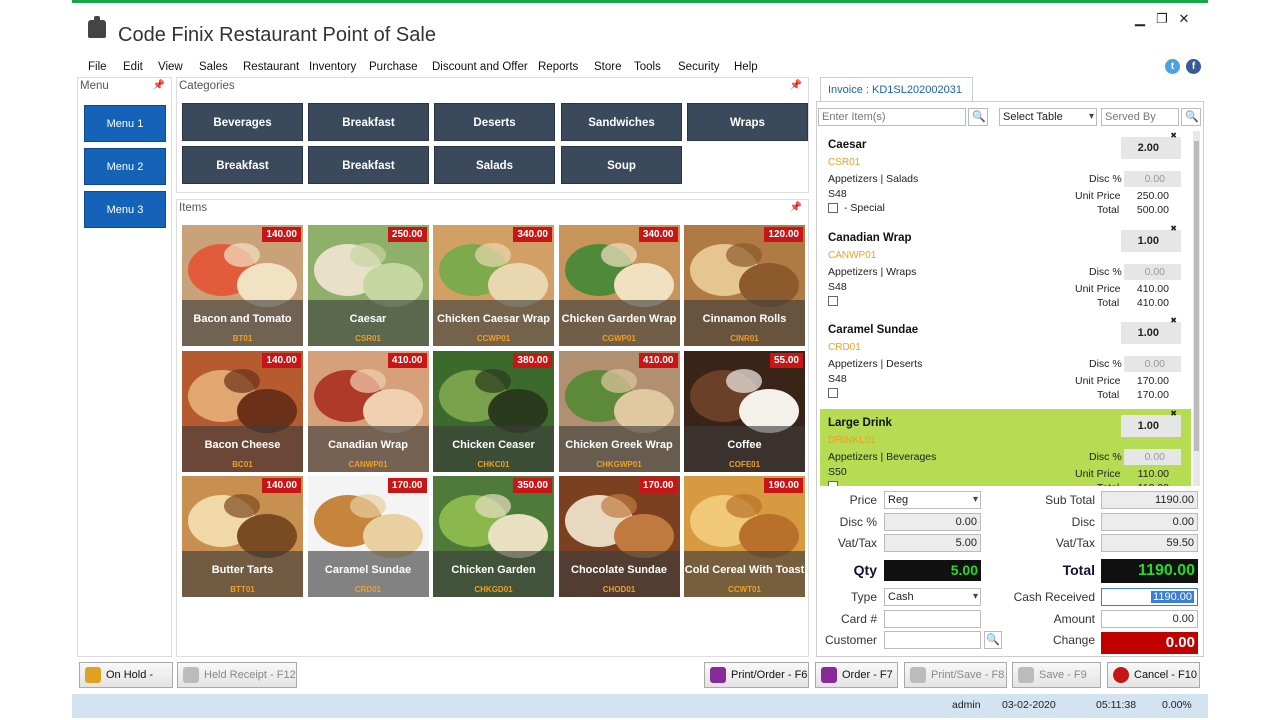  What do you see at coordinates (97, 67) in the screenshot?
I see `menu-file: File` at bounding box center [97, 67].